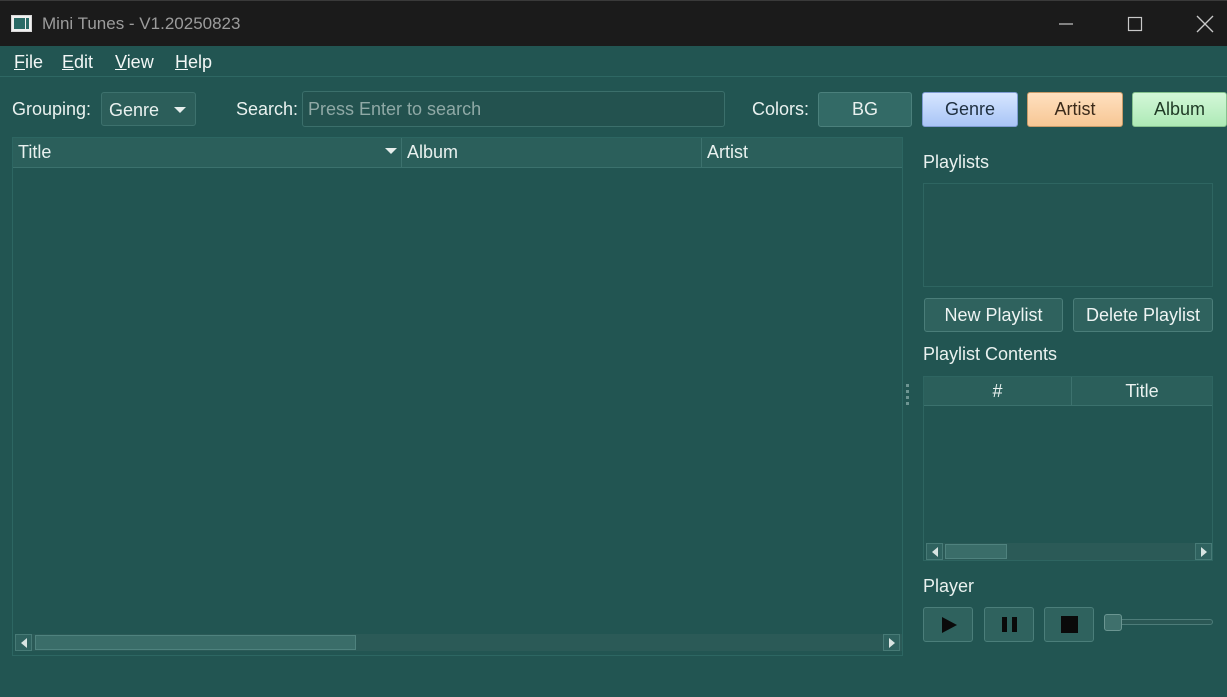 The height and width of the screenshot is (697, 1227). I want to click on genre-color-button: Genre, so click(970, 109).